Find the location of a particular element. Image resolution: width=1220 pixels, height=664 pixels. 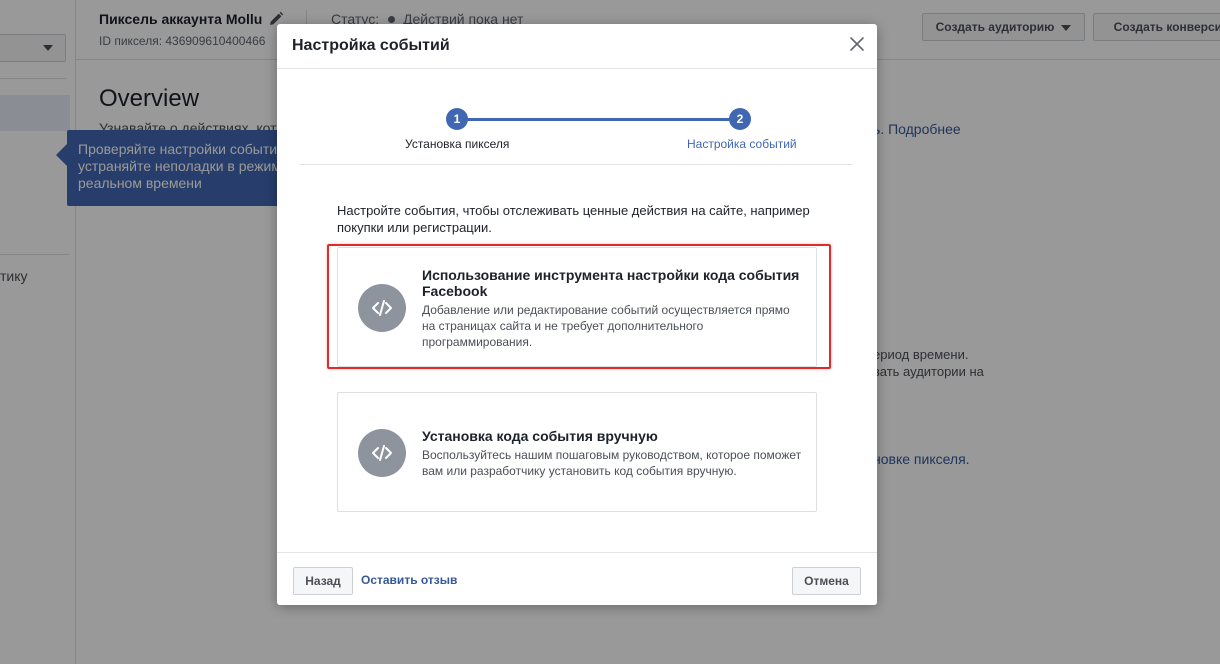

dialog-header: Настройка событий is located at coordinates (577, 46).